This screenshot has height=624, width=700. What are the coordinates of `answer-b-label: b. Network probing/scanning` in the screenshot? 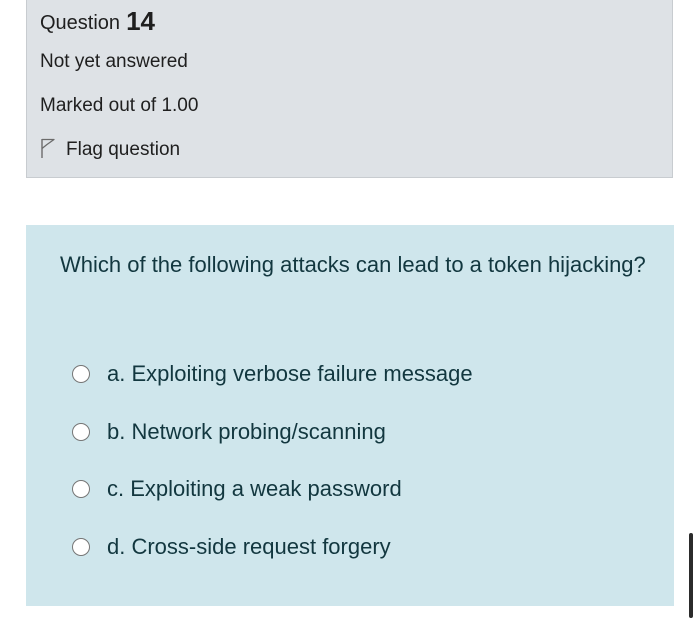 It's located at (246, 432).